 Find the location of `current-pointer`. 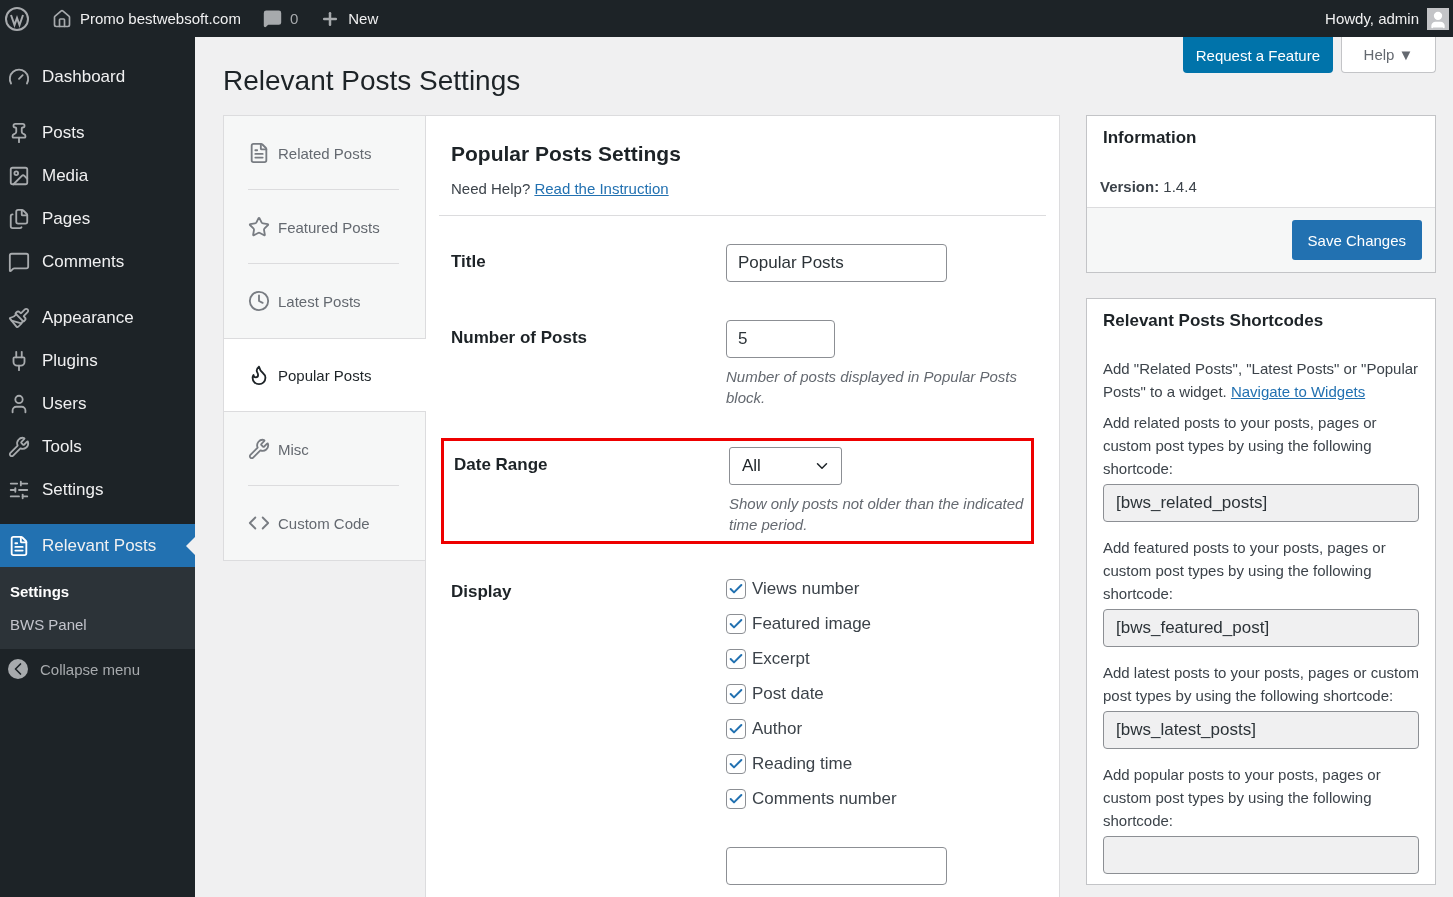

current-pointer is located at coordinates (190, 546).